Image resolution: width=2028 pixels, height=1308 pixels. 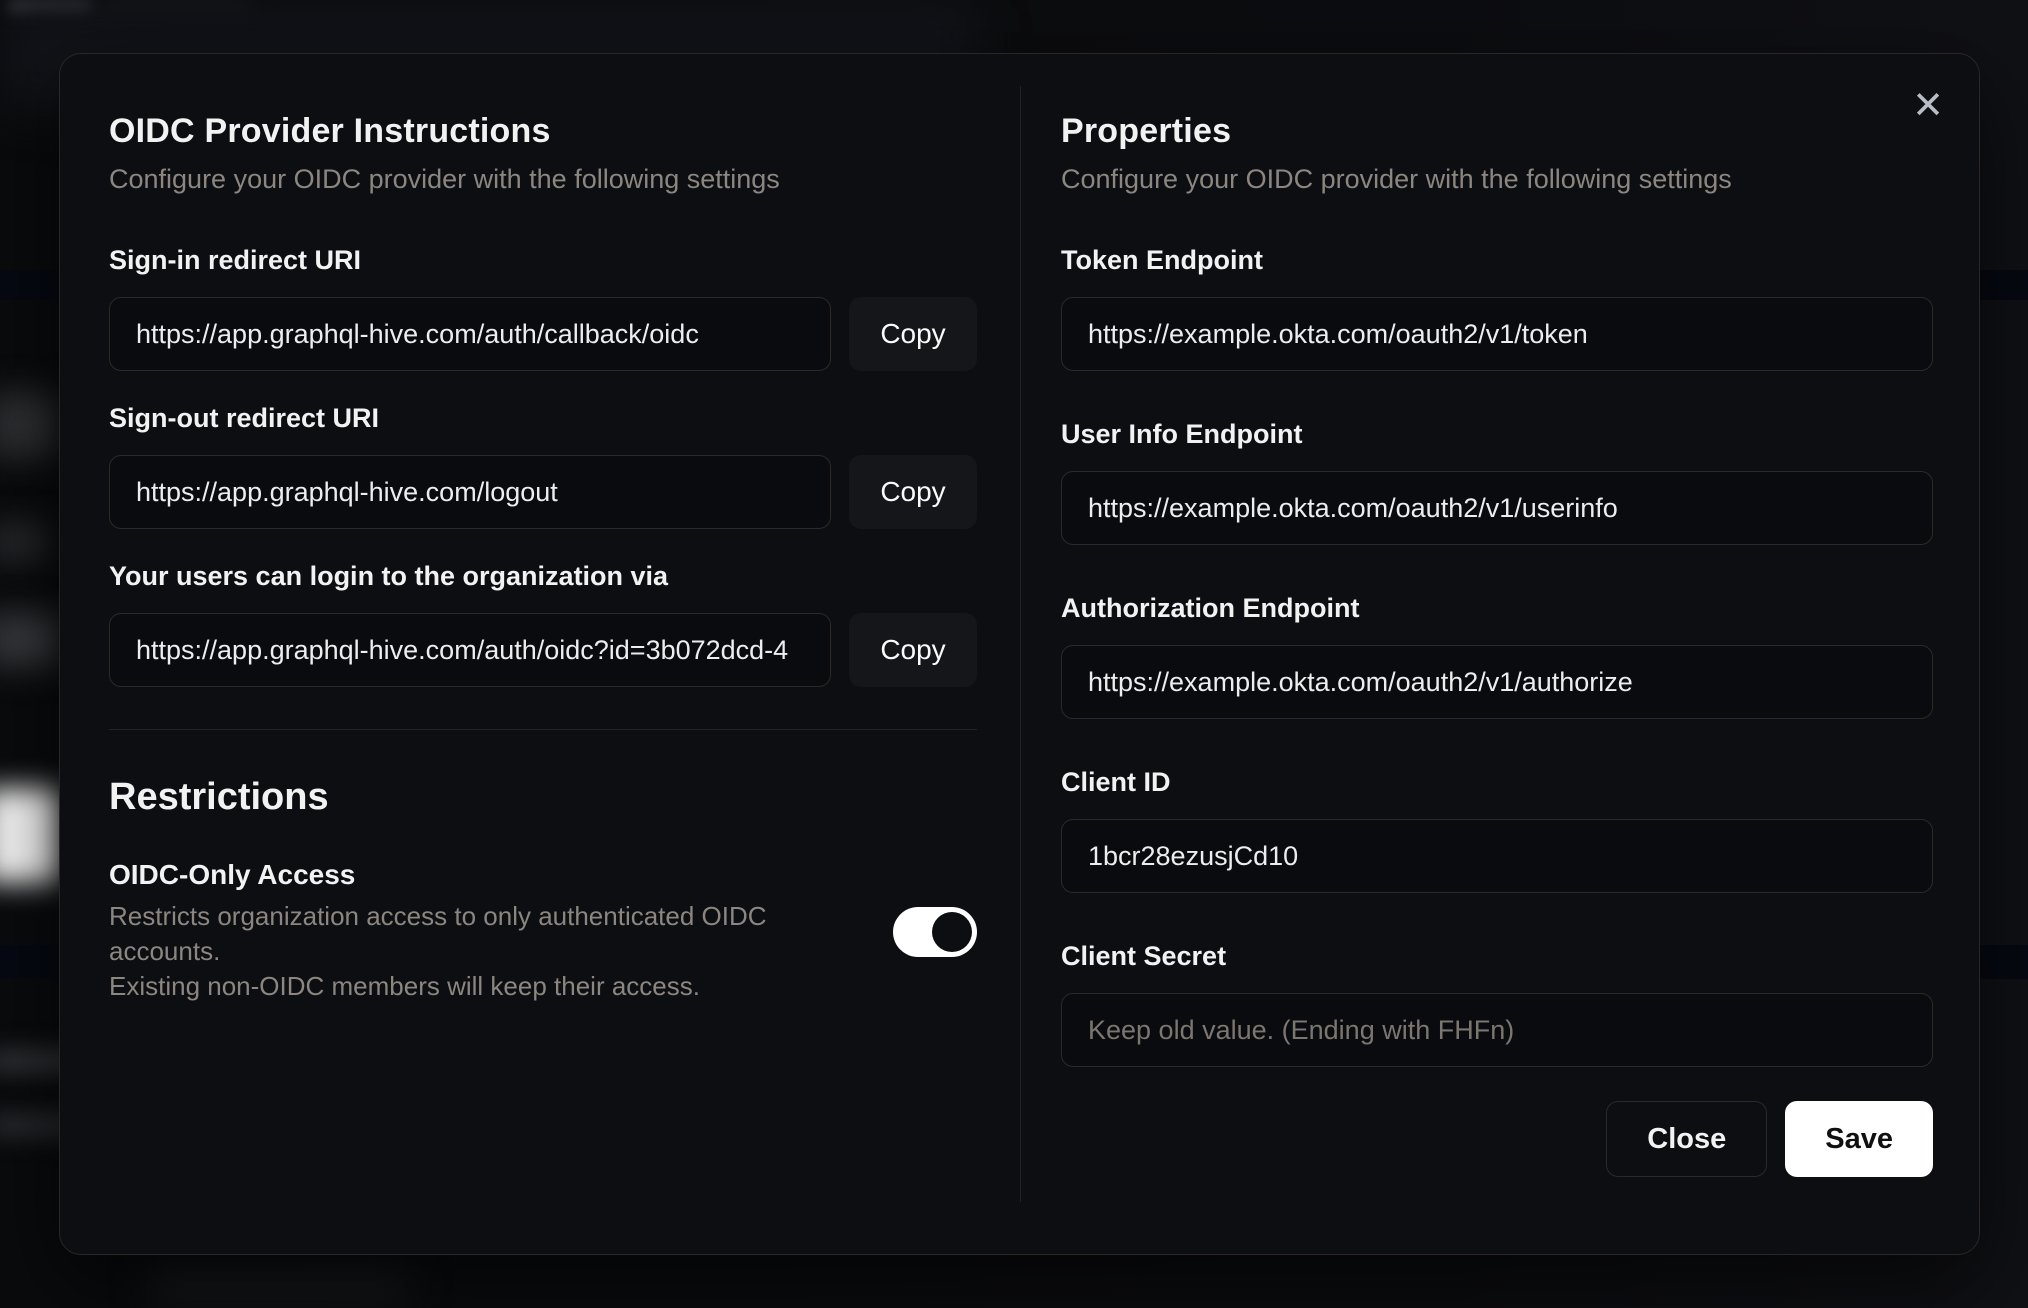 I want to click on userinfo-endpoint-label: User Info Endpoint, so click(x=1182, y=434).